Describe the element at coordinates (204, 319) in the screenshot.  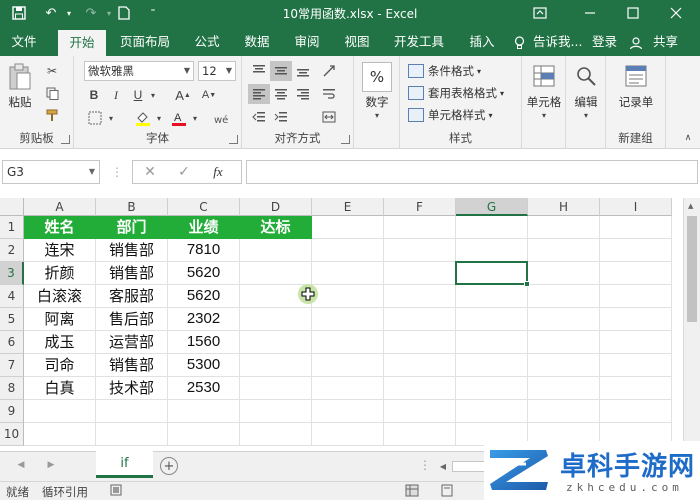
I see `cell-C5: 2302` at that location.